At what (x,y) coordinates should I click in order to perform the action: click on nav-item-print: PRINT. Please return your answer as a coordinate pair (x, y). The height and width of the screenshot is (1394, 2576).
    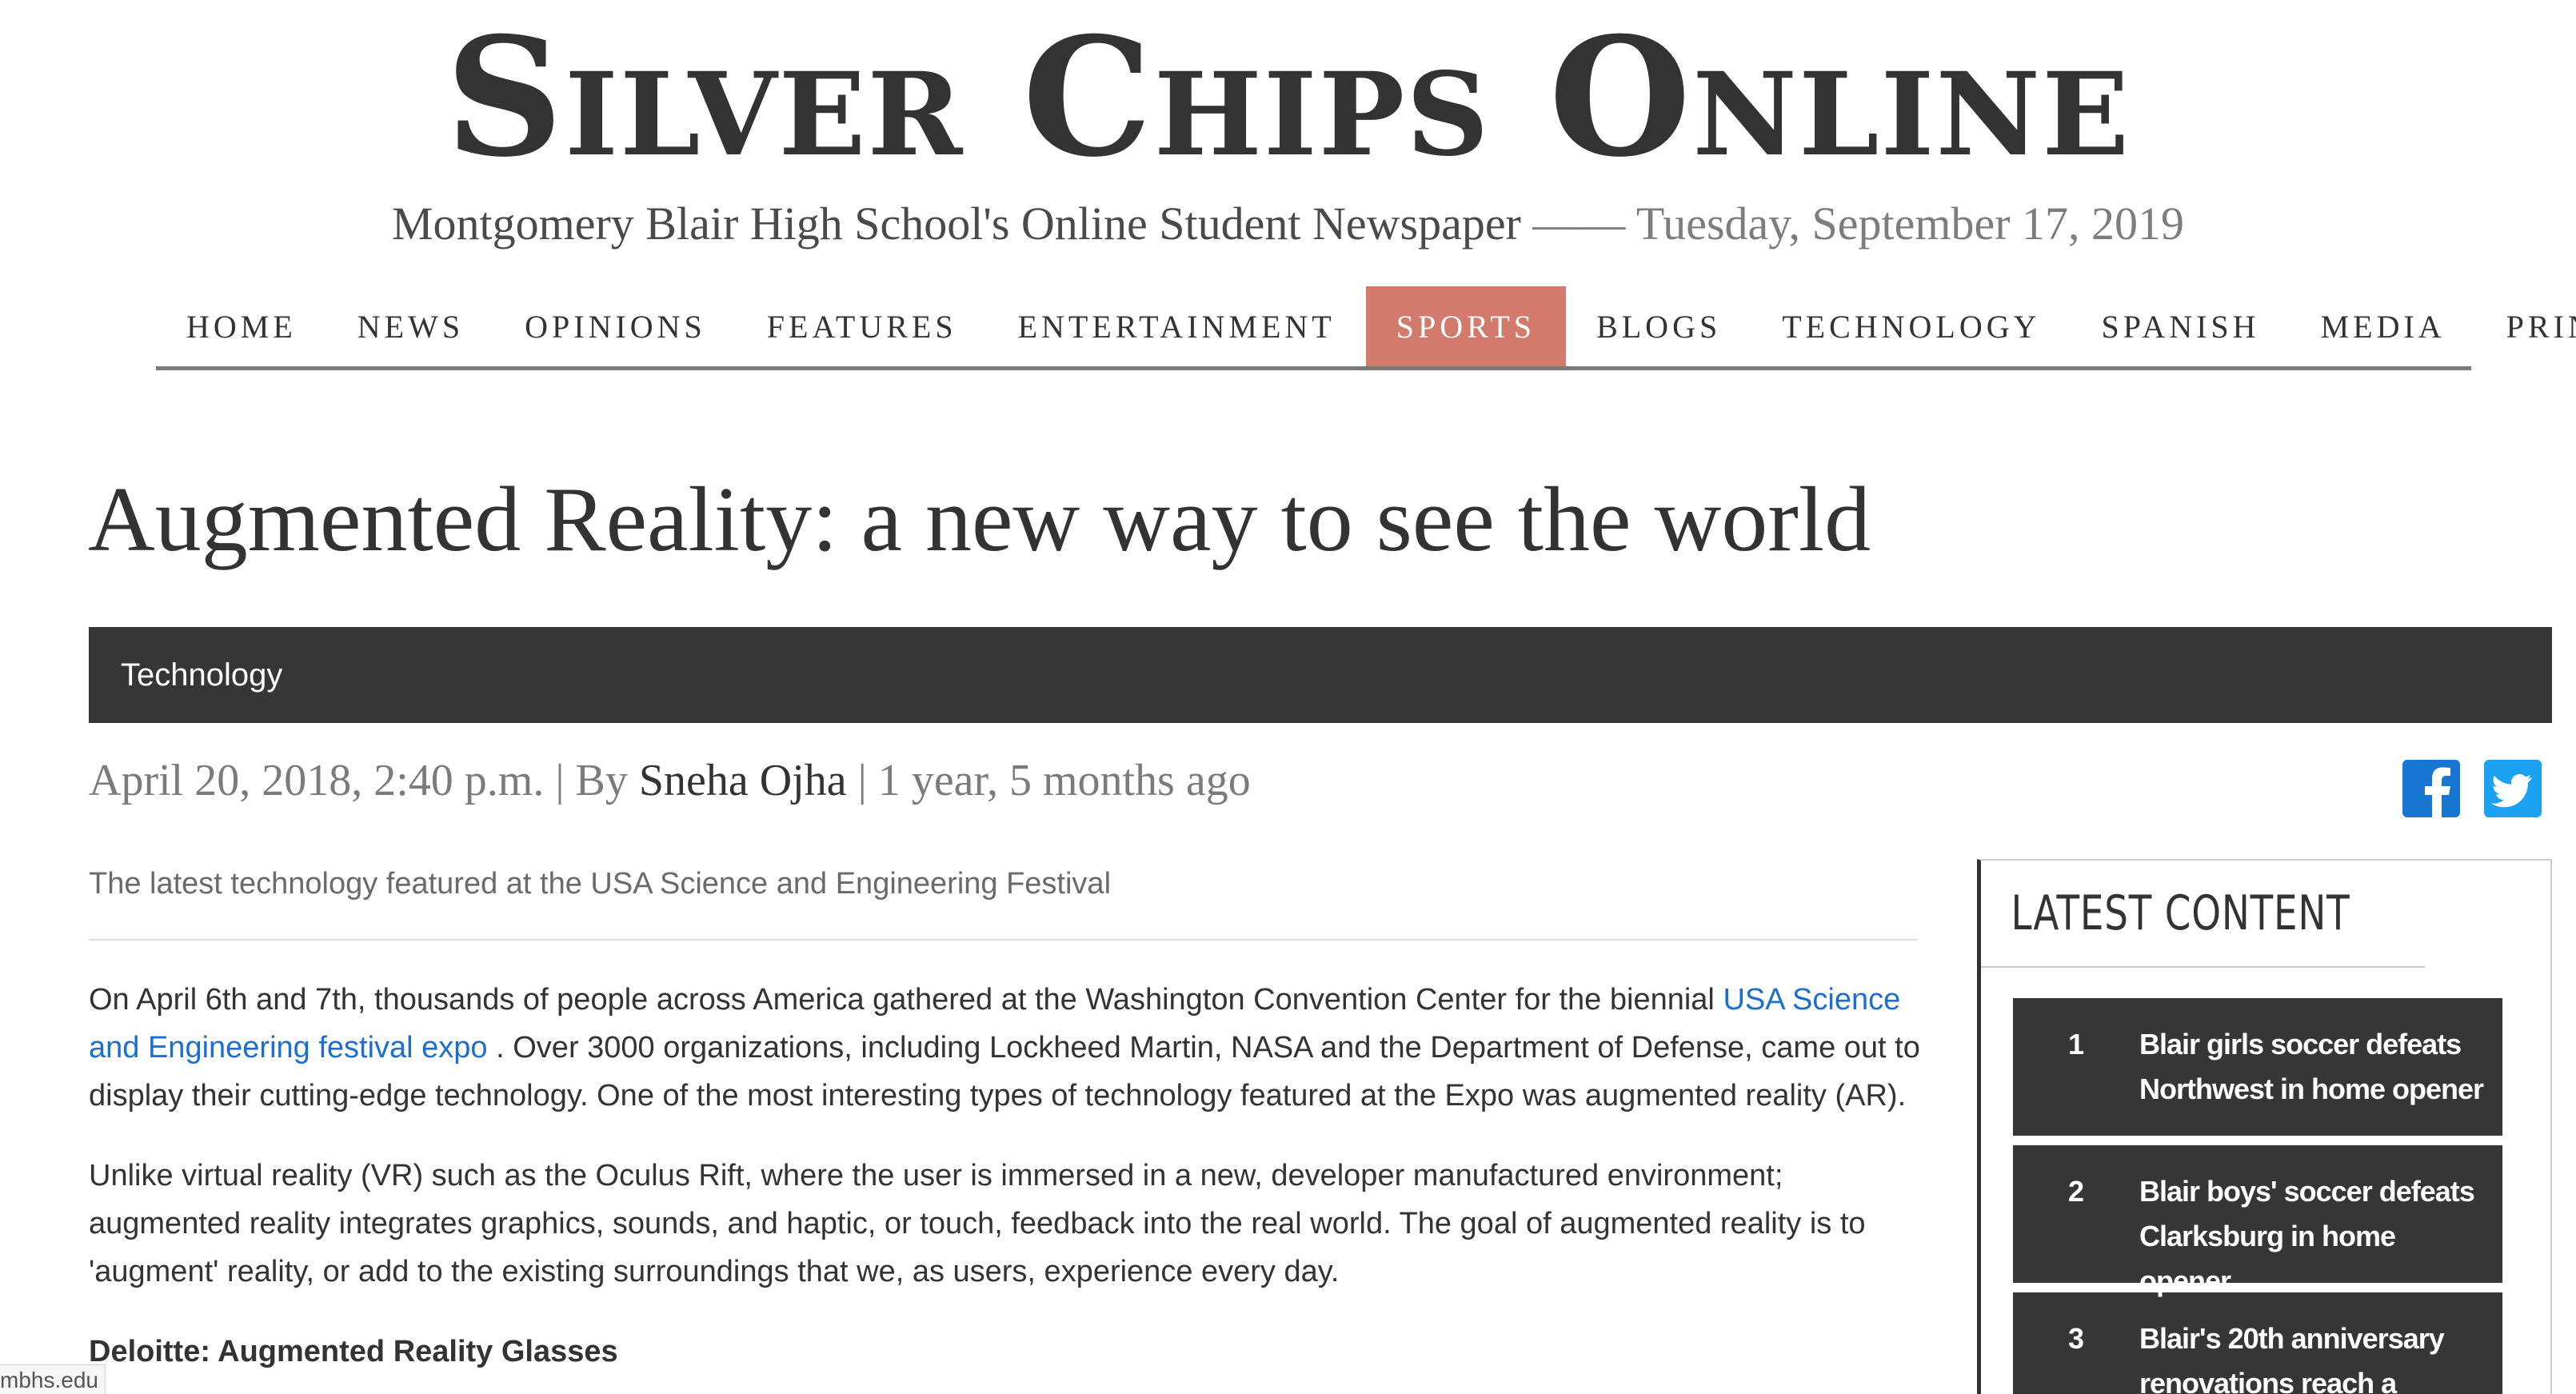
    Looking at the image, I should click on (2526, 326).